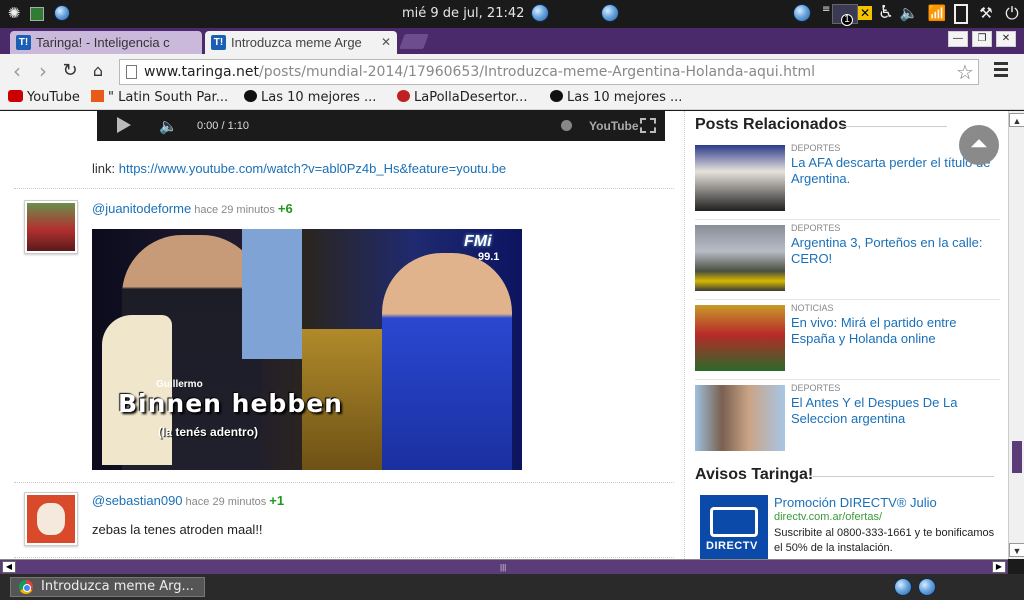  What do you see at coordinates (855, 502) in the screenshot?
I see `ad-title: Promoción DIRECTV® Julio` at bounding box center [855, 502].